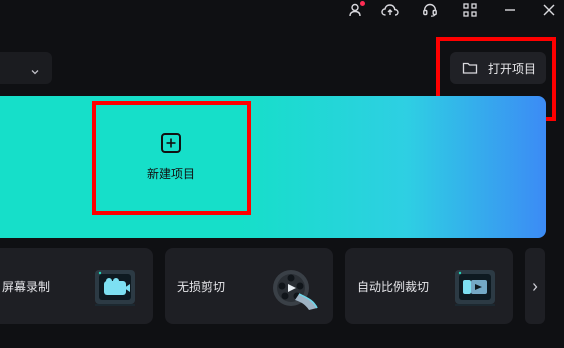 Image resolution: width=564 pixels, height=348 pixels. I want to click on tool-label: 屏幕录制, so click(26, 287).